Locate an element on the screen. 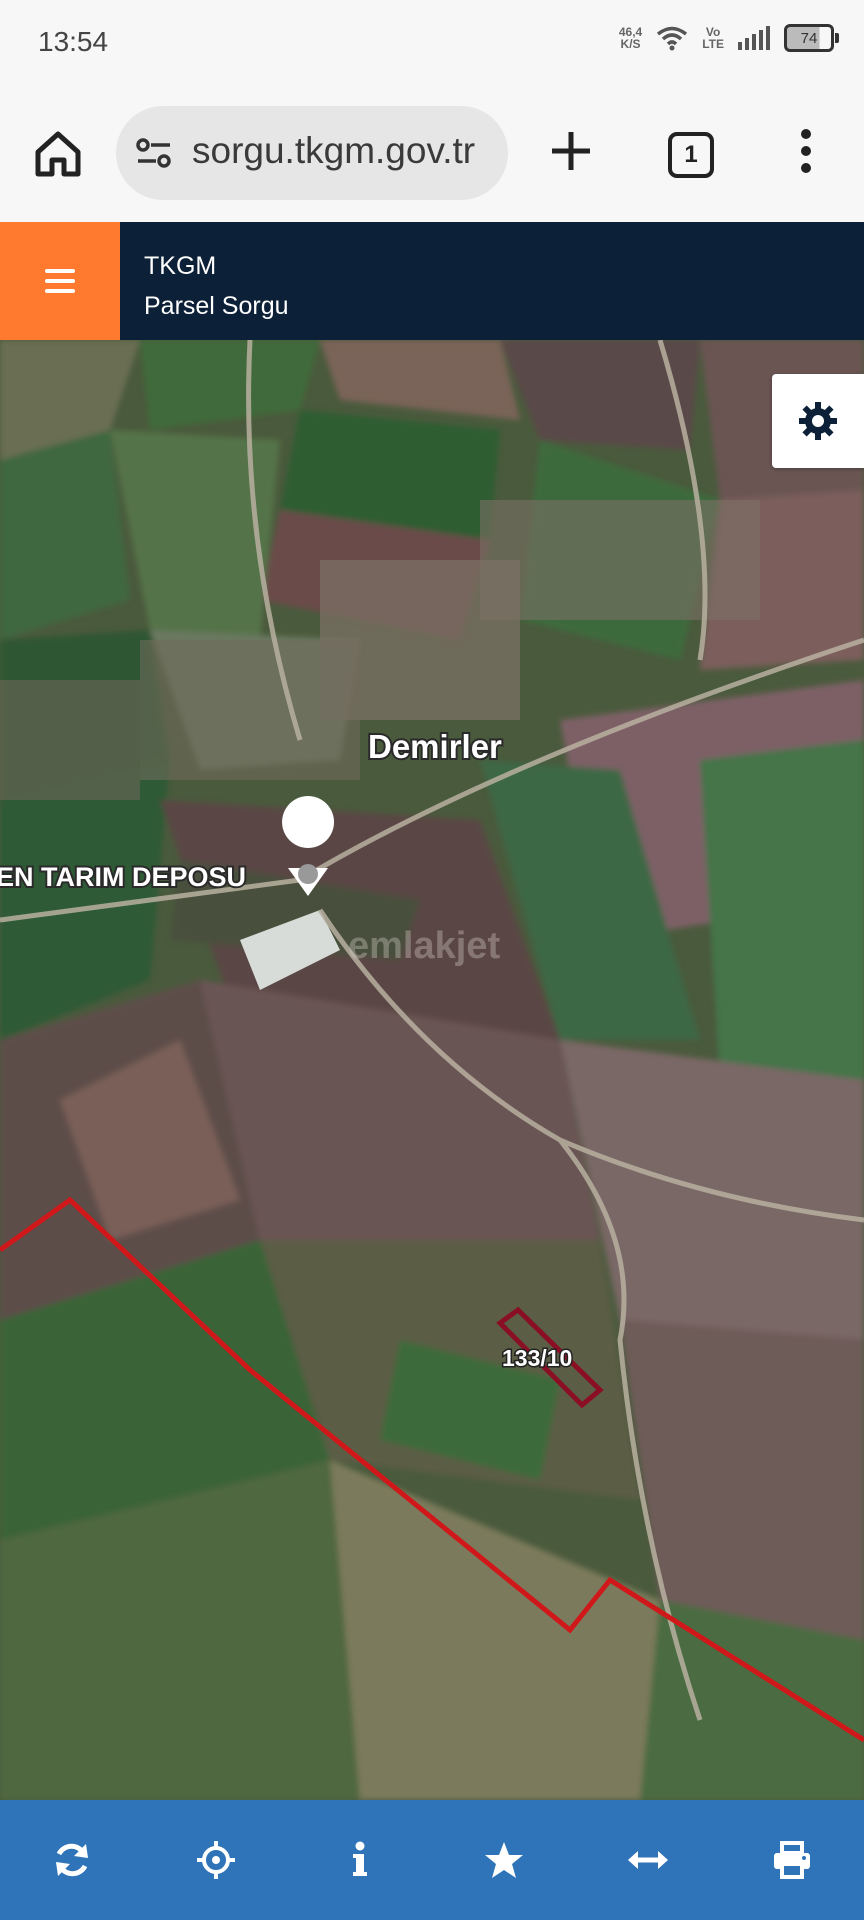 The width and height of the screenshot is (864, 1920). refresh-button is located at coordinates (72, 1860).